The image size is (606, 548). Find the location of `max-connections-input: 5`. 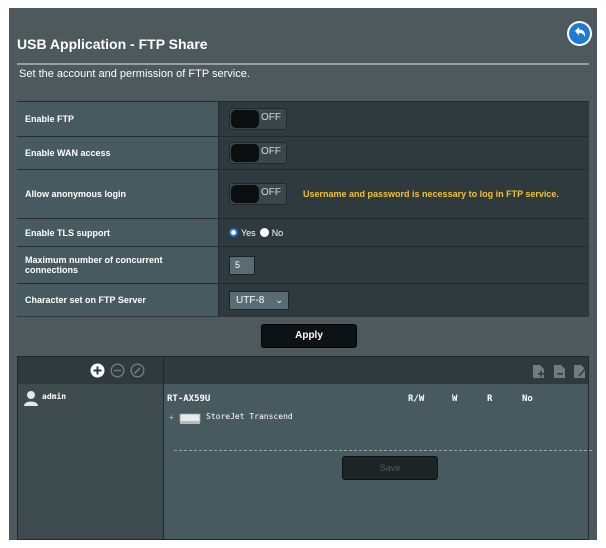

max-connections-input: 5 is located at coordinates (242, 265).